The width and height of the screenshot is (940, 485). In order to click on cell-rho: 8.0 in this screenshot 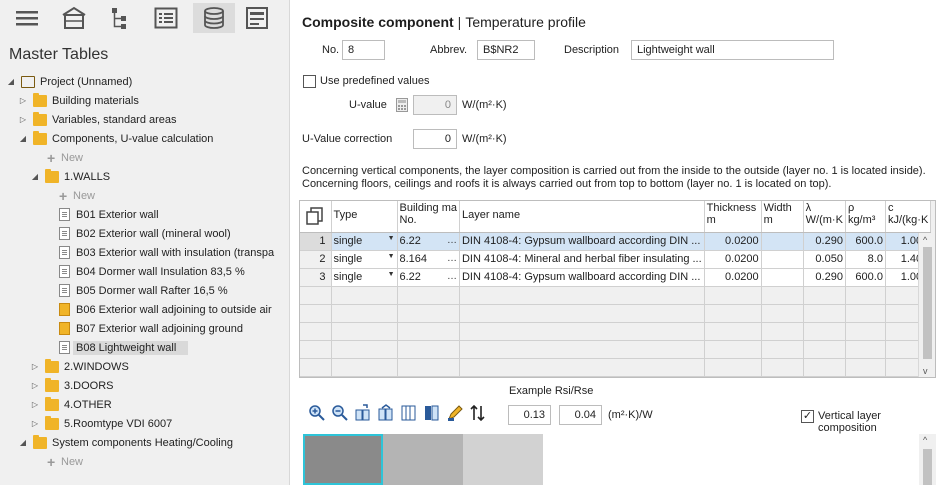, I will do `click(865, 259)`.